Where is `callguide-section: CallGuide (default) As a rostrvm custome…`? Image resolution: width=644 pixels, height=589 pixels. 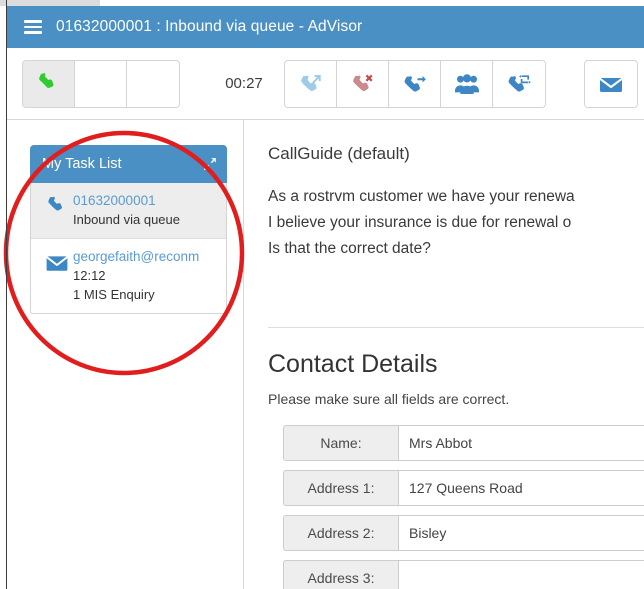 callguide-section: CallGuide (default) As a rostrvm custome… is located at coordinates (444, 191).